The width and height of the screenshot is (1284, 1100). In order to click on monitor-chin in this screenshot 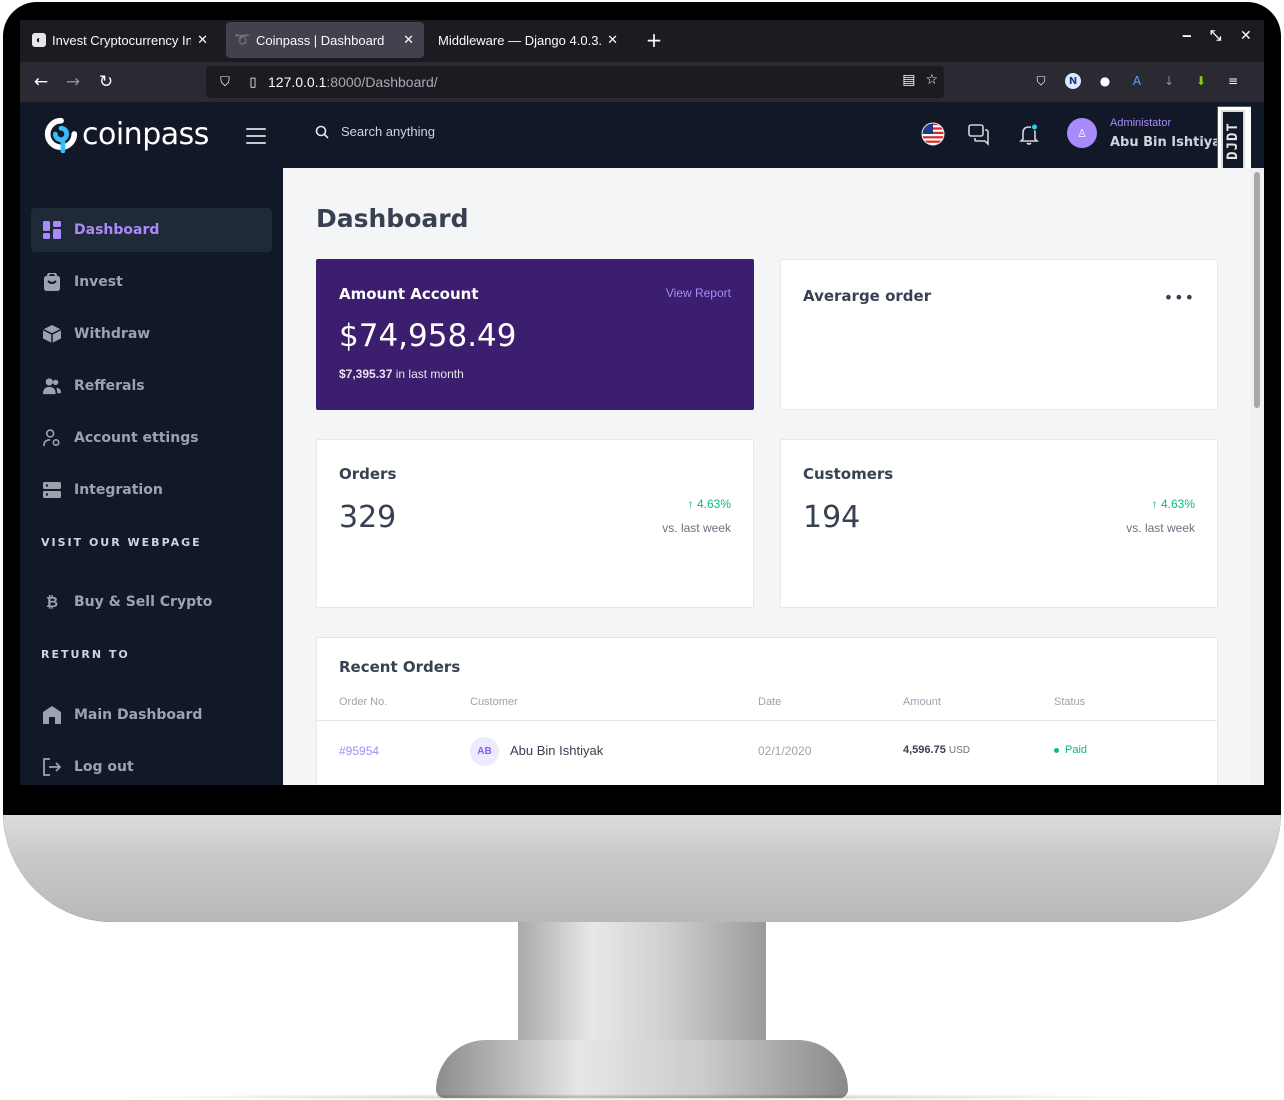, I will do `click(642, 868)`.